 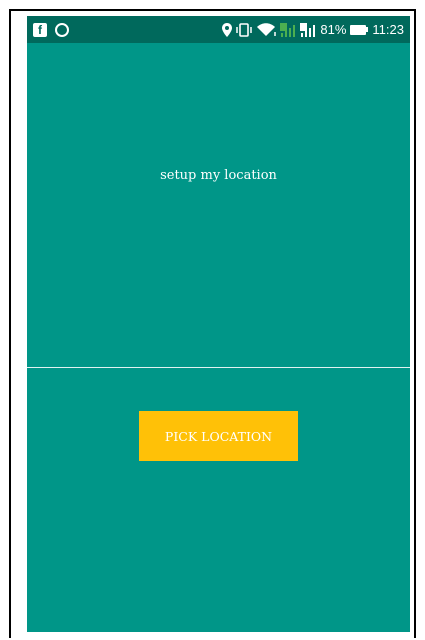 I want to click on clock: 11:23, so click(x=388, y=29).